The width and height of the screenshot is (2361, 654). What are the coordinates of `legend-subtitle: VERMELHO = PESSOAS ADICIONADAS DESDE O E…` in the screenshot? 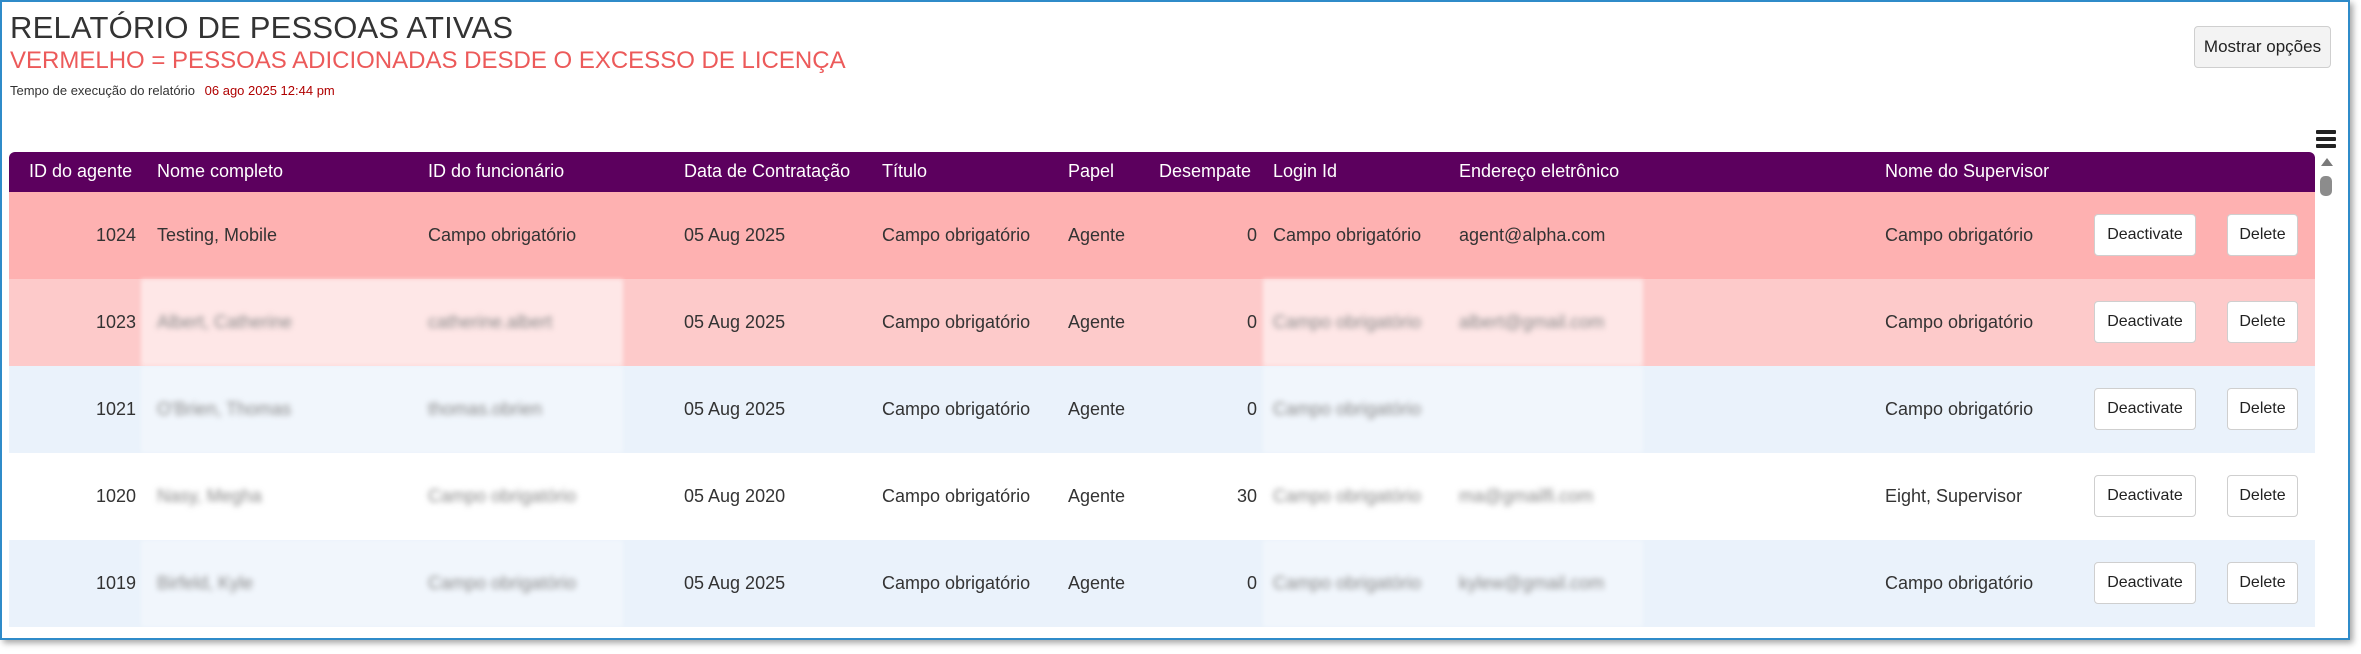 It's located at (428, 60).